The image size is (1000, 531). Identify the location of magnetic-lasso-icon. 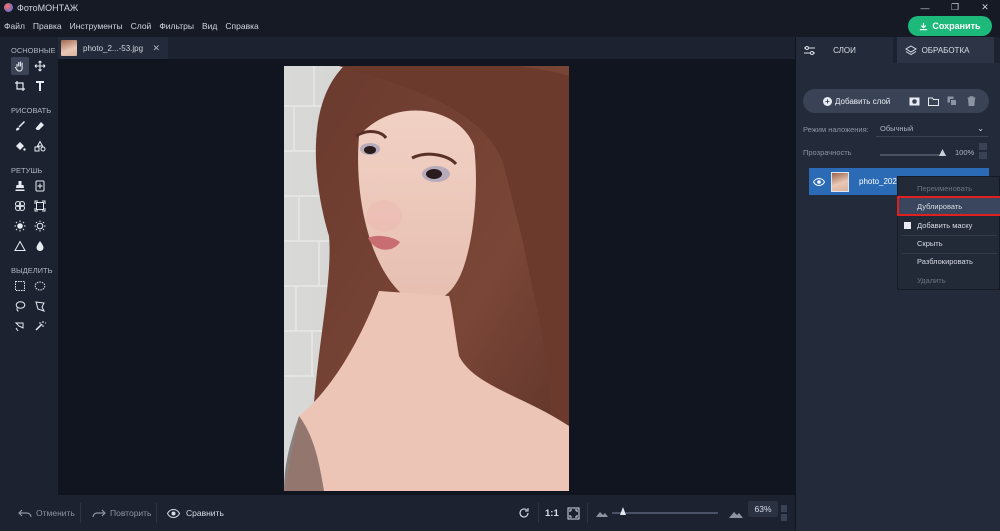
(20, 326).